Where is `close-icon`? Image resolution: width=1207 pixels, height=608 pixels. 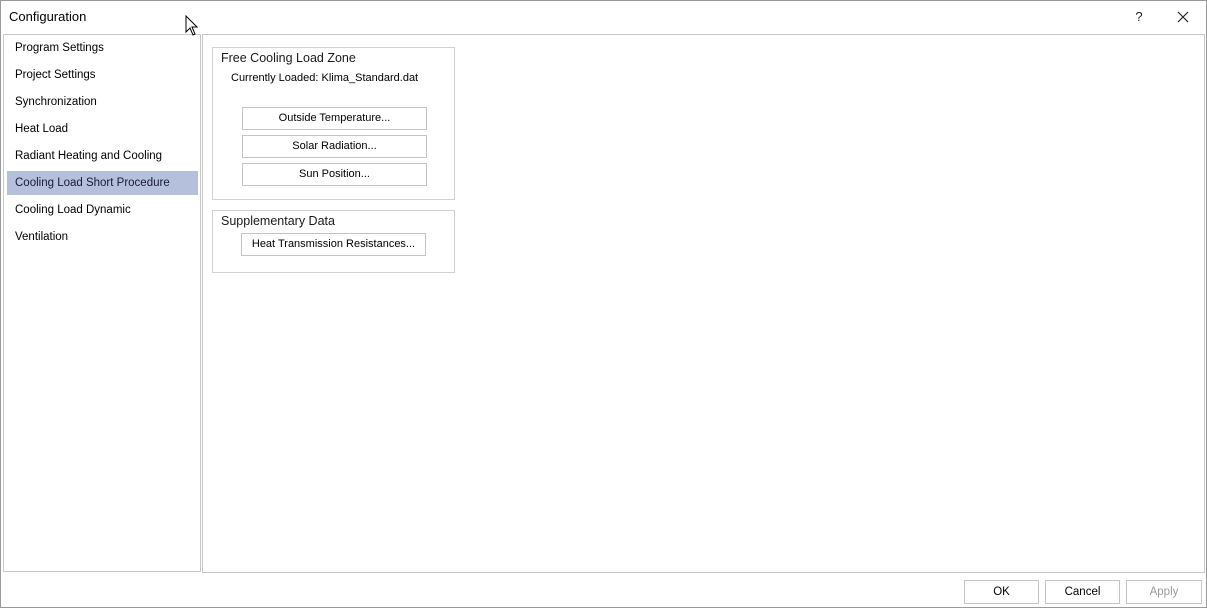
close-icon is located at coordinates (1183, 16).